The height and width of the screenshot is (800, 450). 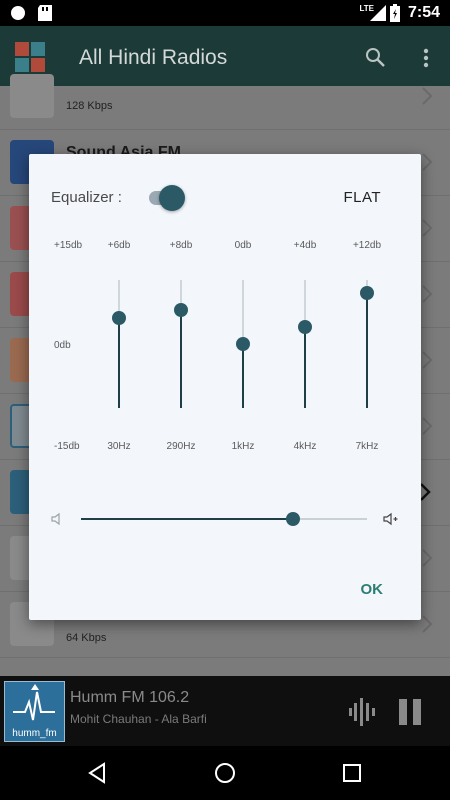 I want to click on equalizer-label: Equalizer :, so click(x=86, y=197).